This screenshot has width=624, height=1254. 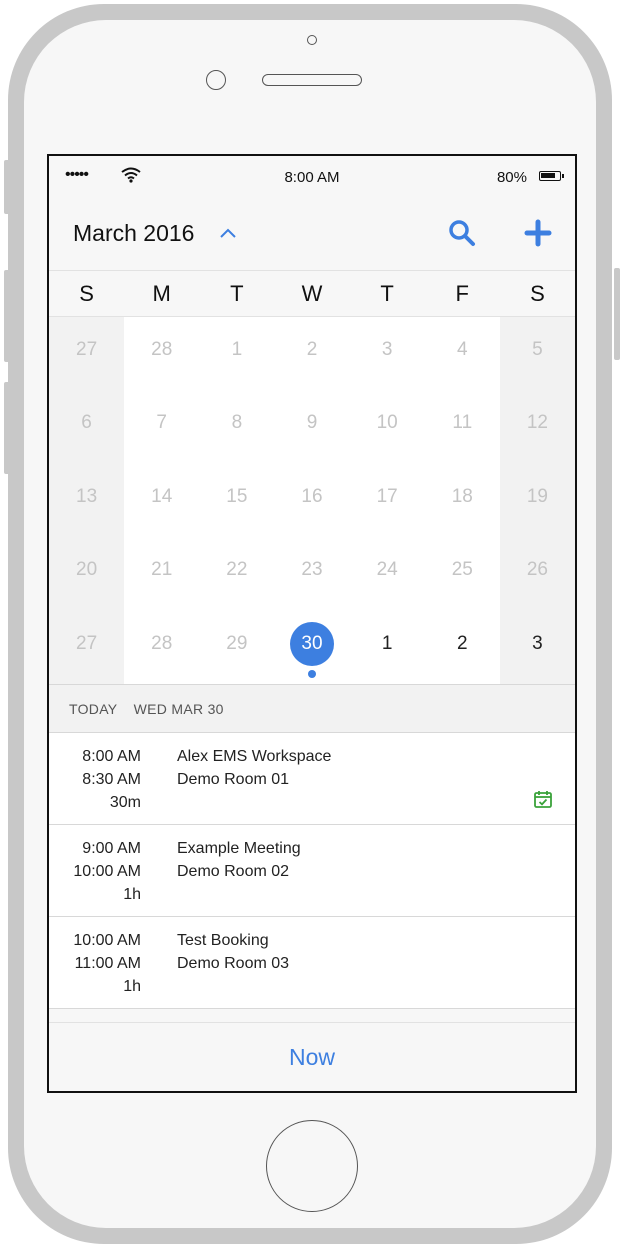 What do you see at coordinates (311, 643) in the screenshot?
I see `selected-day-label: 30` at bounding box center [311, 643].